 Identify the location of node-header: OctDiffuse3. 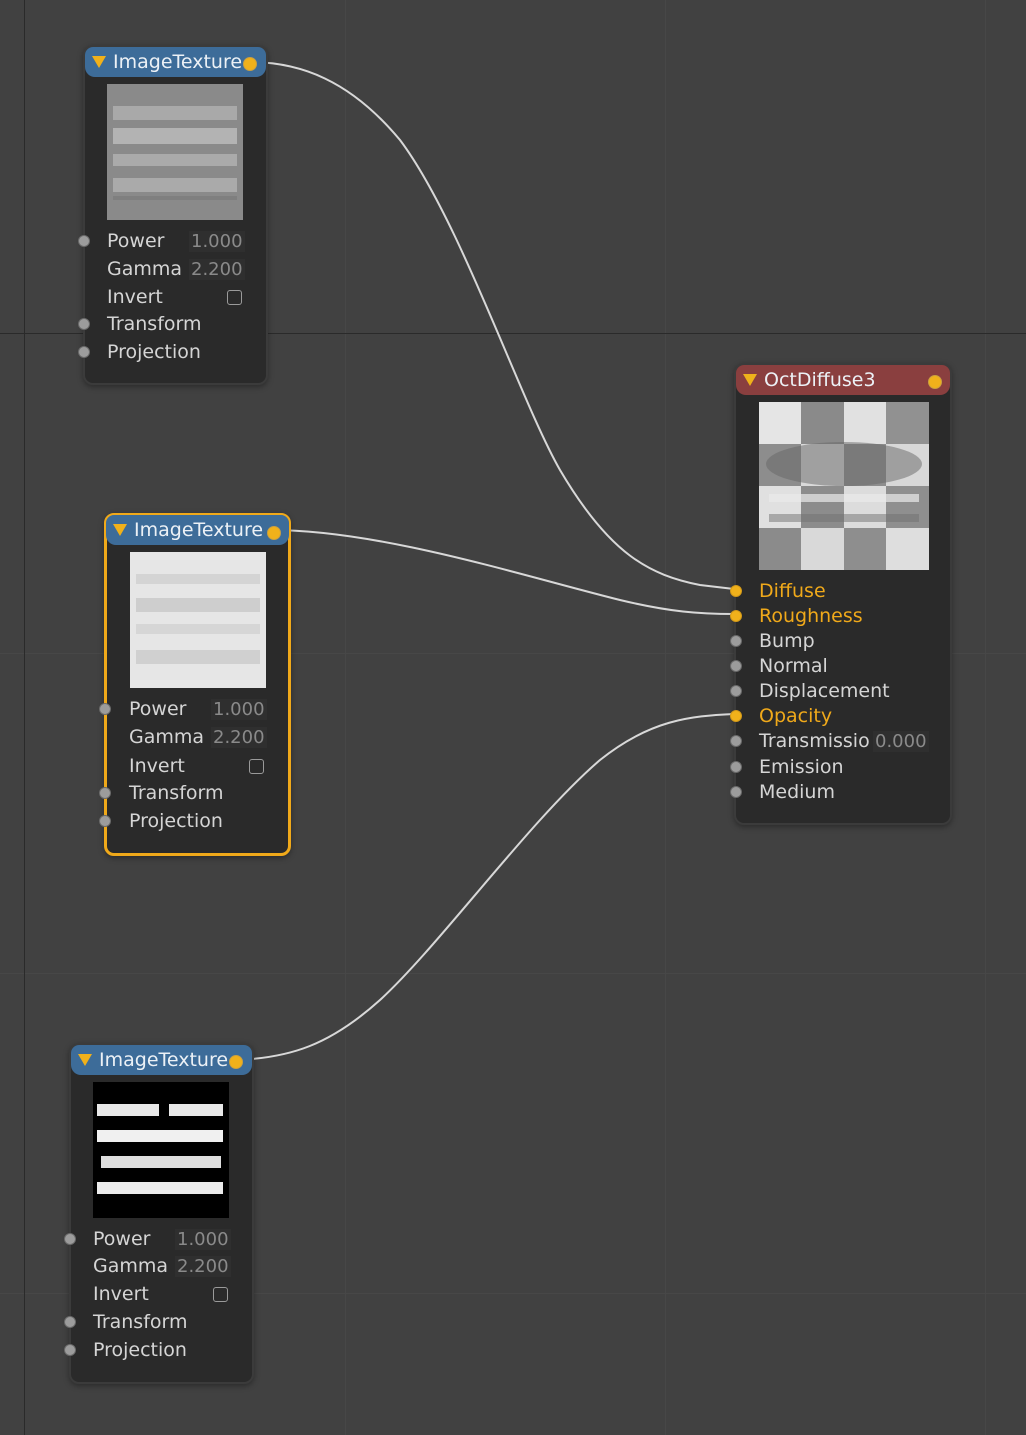
(843, 380).